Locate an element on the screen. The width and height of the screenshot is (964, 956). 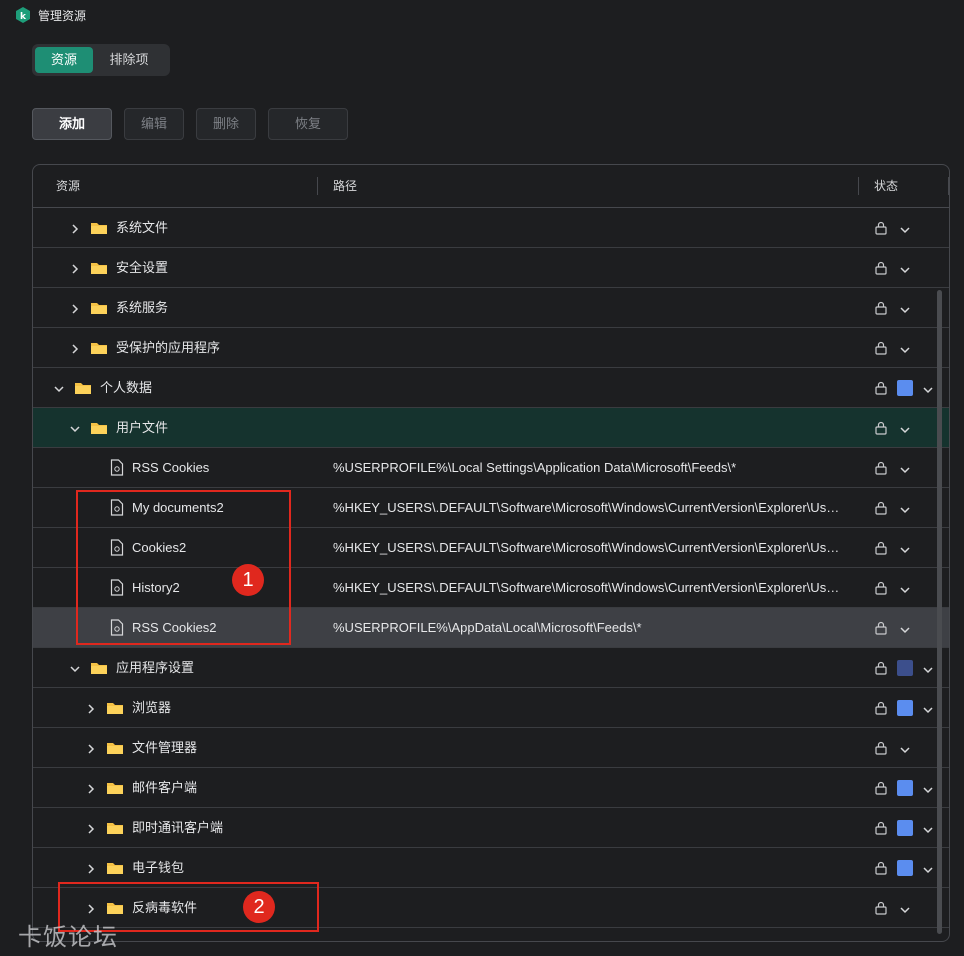
restore-button: 恢复 is located at coordinates (308, 124).